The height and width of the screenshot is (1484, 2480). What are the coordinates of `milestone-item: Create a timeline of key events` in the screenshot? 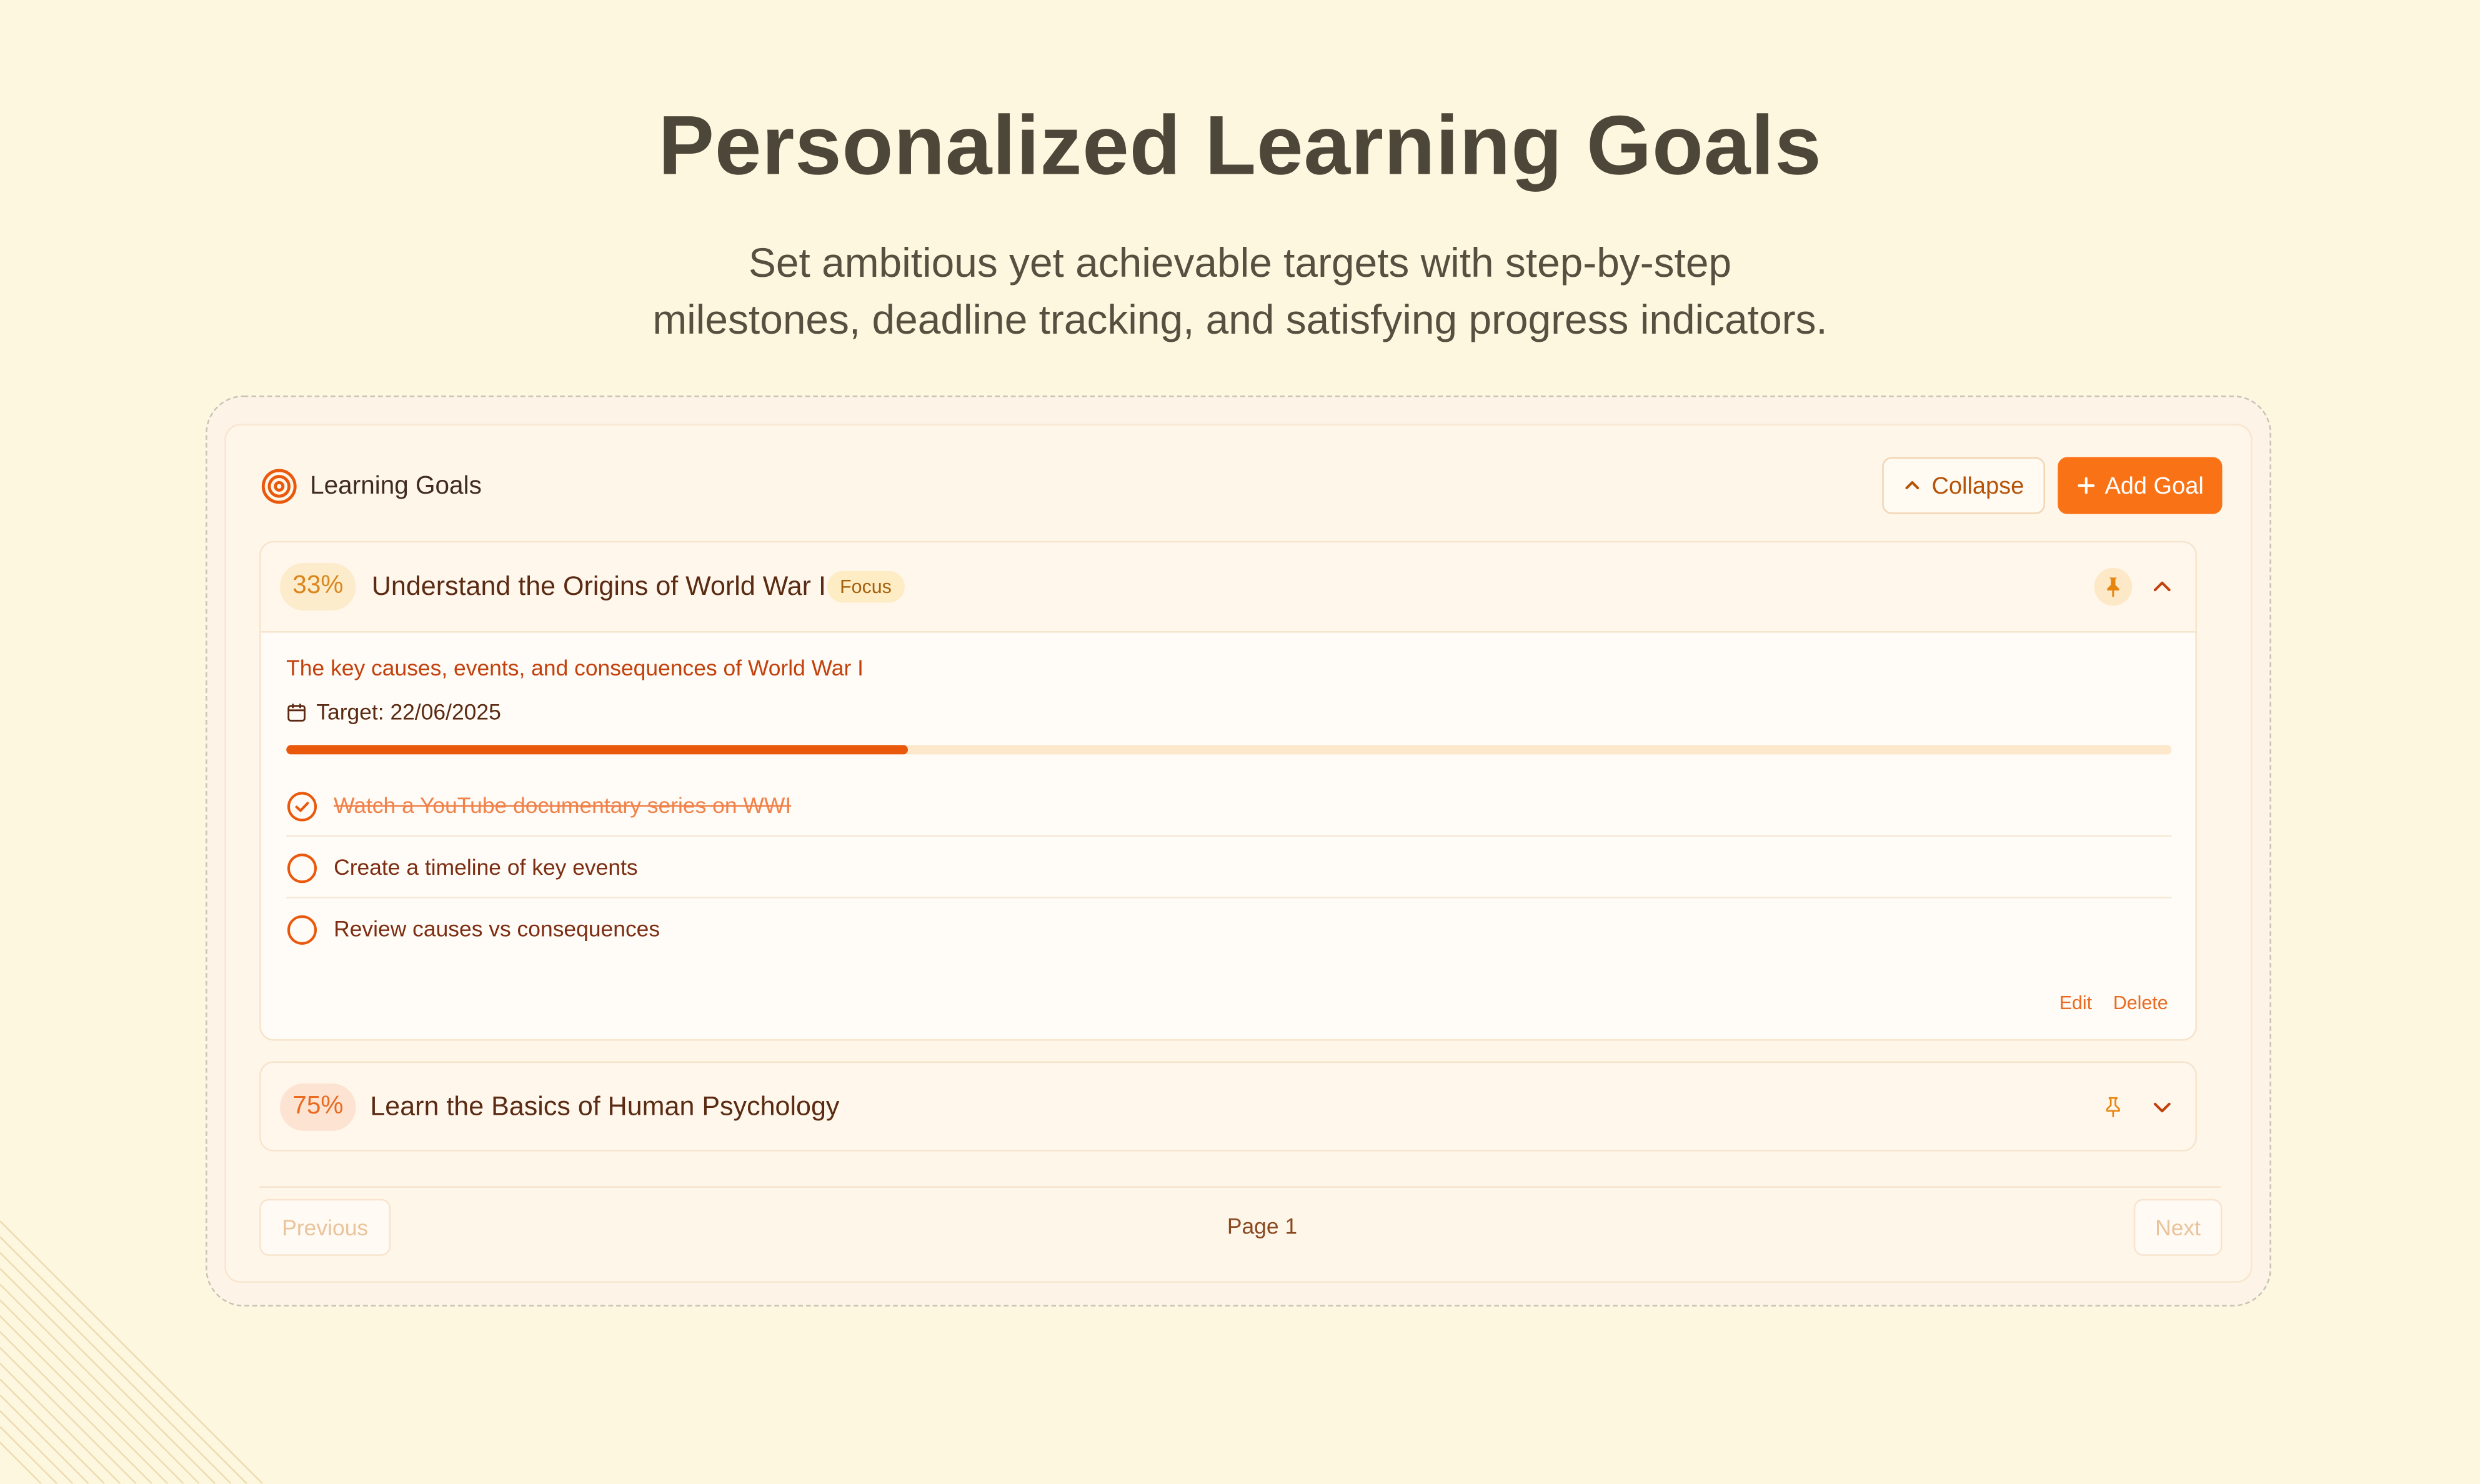 It's located at (1229, 868).